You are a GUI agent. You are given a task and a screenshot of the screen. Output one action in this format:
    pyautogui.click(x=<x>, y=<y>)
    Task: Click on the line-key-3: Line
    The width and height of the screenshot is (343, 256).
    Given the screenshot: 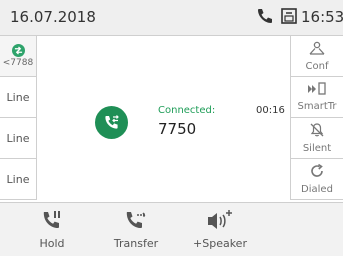 What is the action you would take?
    pyautogui.click(x=18, y=138)
    